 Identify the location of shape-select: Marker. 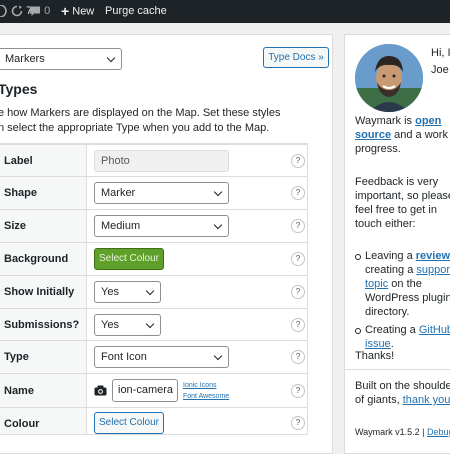
(161, 193).